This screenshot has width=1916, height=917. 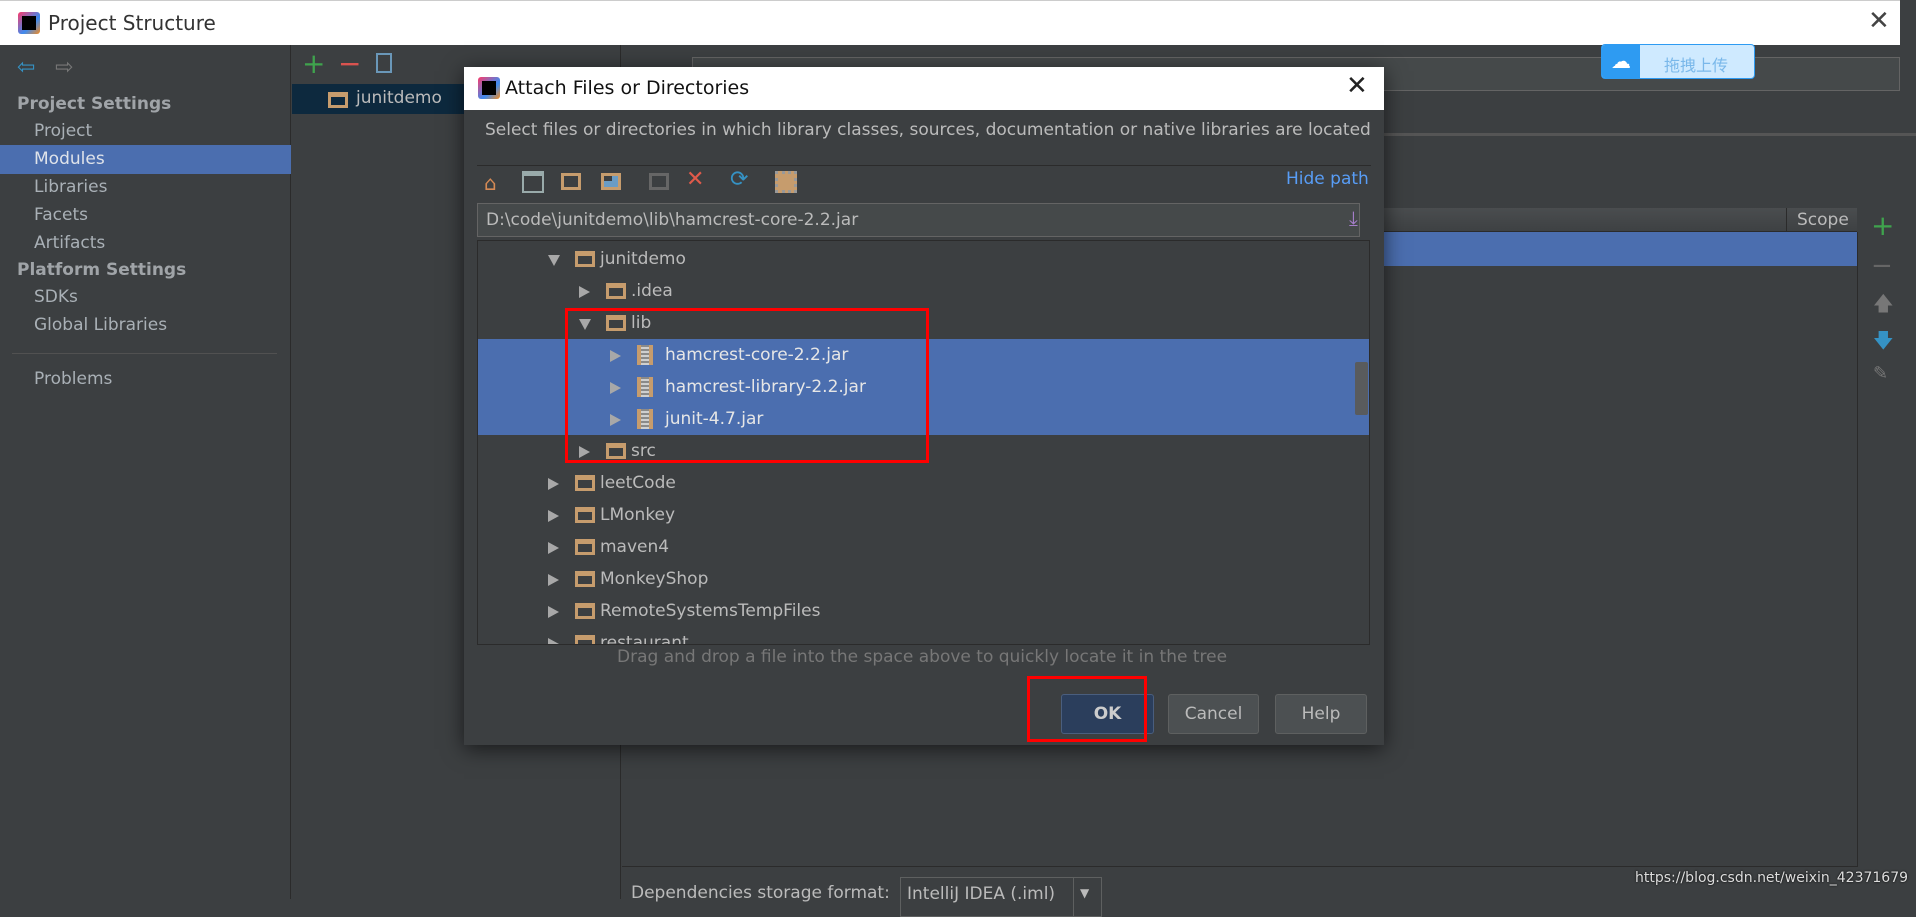 What do you see at coordinates (1883, 343) in the screenshot?
I see `move-down-icon: 🡇` at bounding box center [1883, 343].